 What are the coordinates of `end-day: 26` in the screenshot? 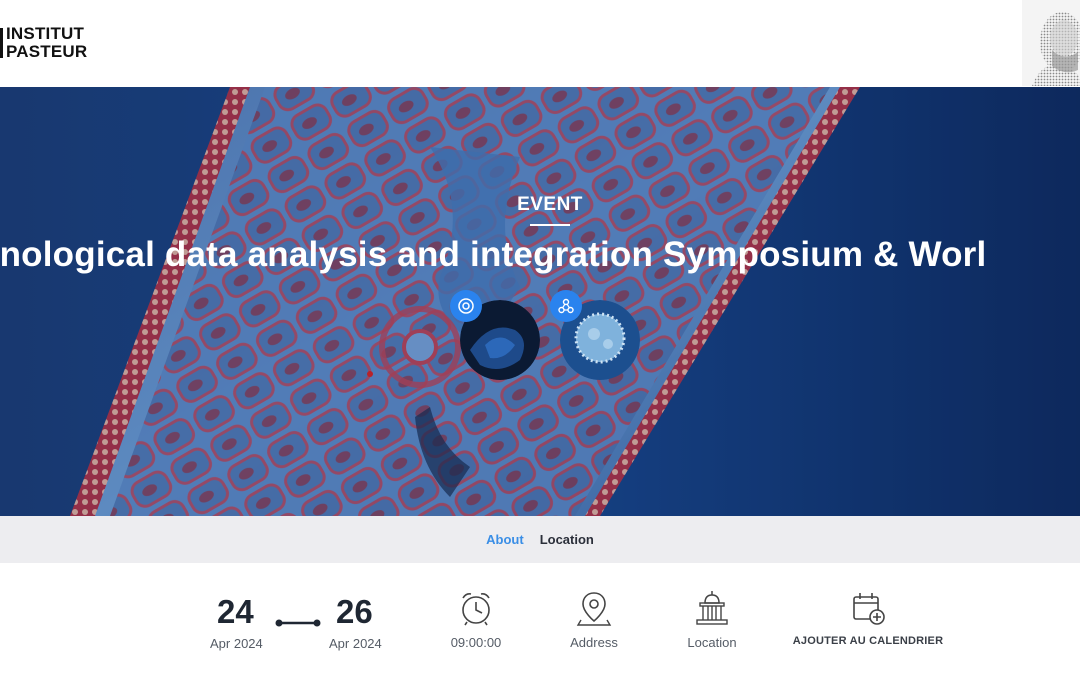 It's located at (354, 611).